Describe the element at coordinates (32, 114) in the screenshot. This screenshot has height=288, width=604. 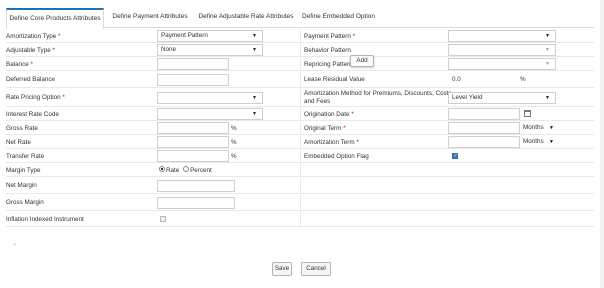
I see `interest-rate-code-label: Interest Rate Code` at that location.